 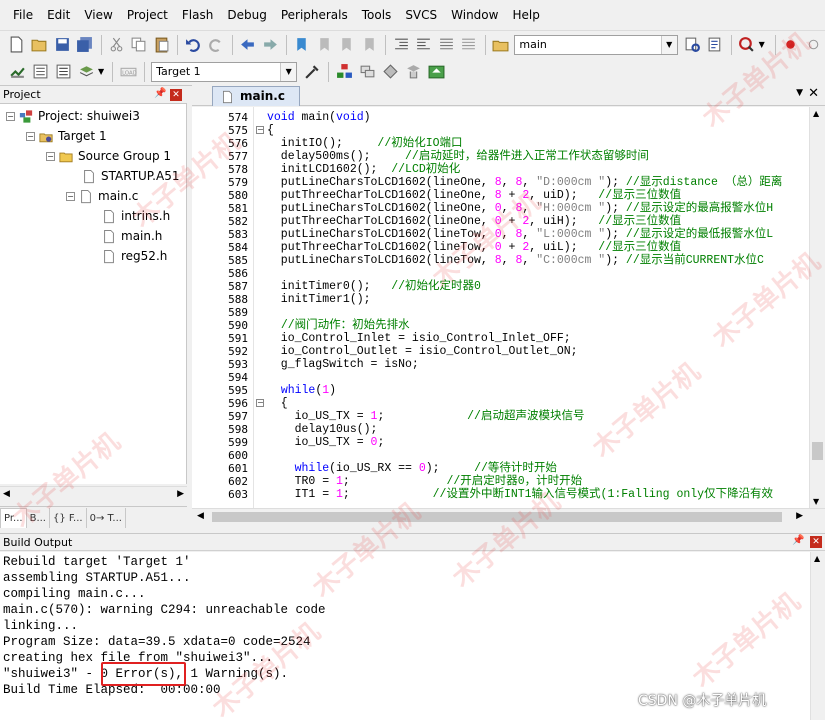 I want to click on menu-item-file: File, so click(x=23, y=15).